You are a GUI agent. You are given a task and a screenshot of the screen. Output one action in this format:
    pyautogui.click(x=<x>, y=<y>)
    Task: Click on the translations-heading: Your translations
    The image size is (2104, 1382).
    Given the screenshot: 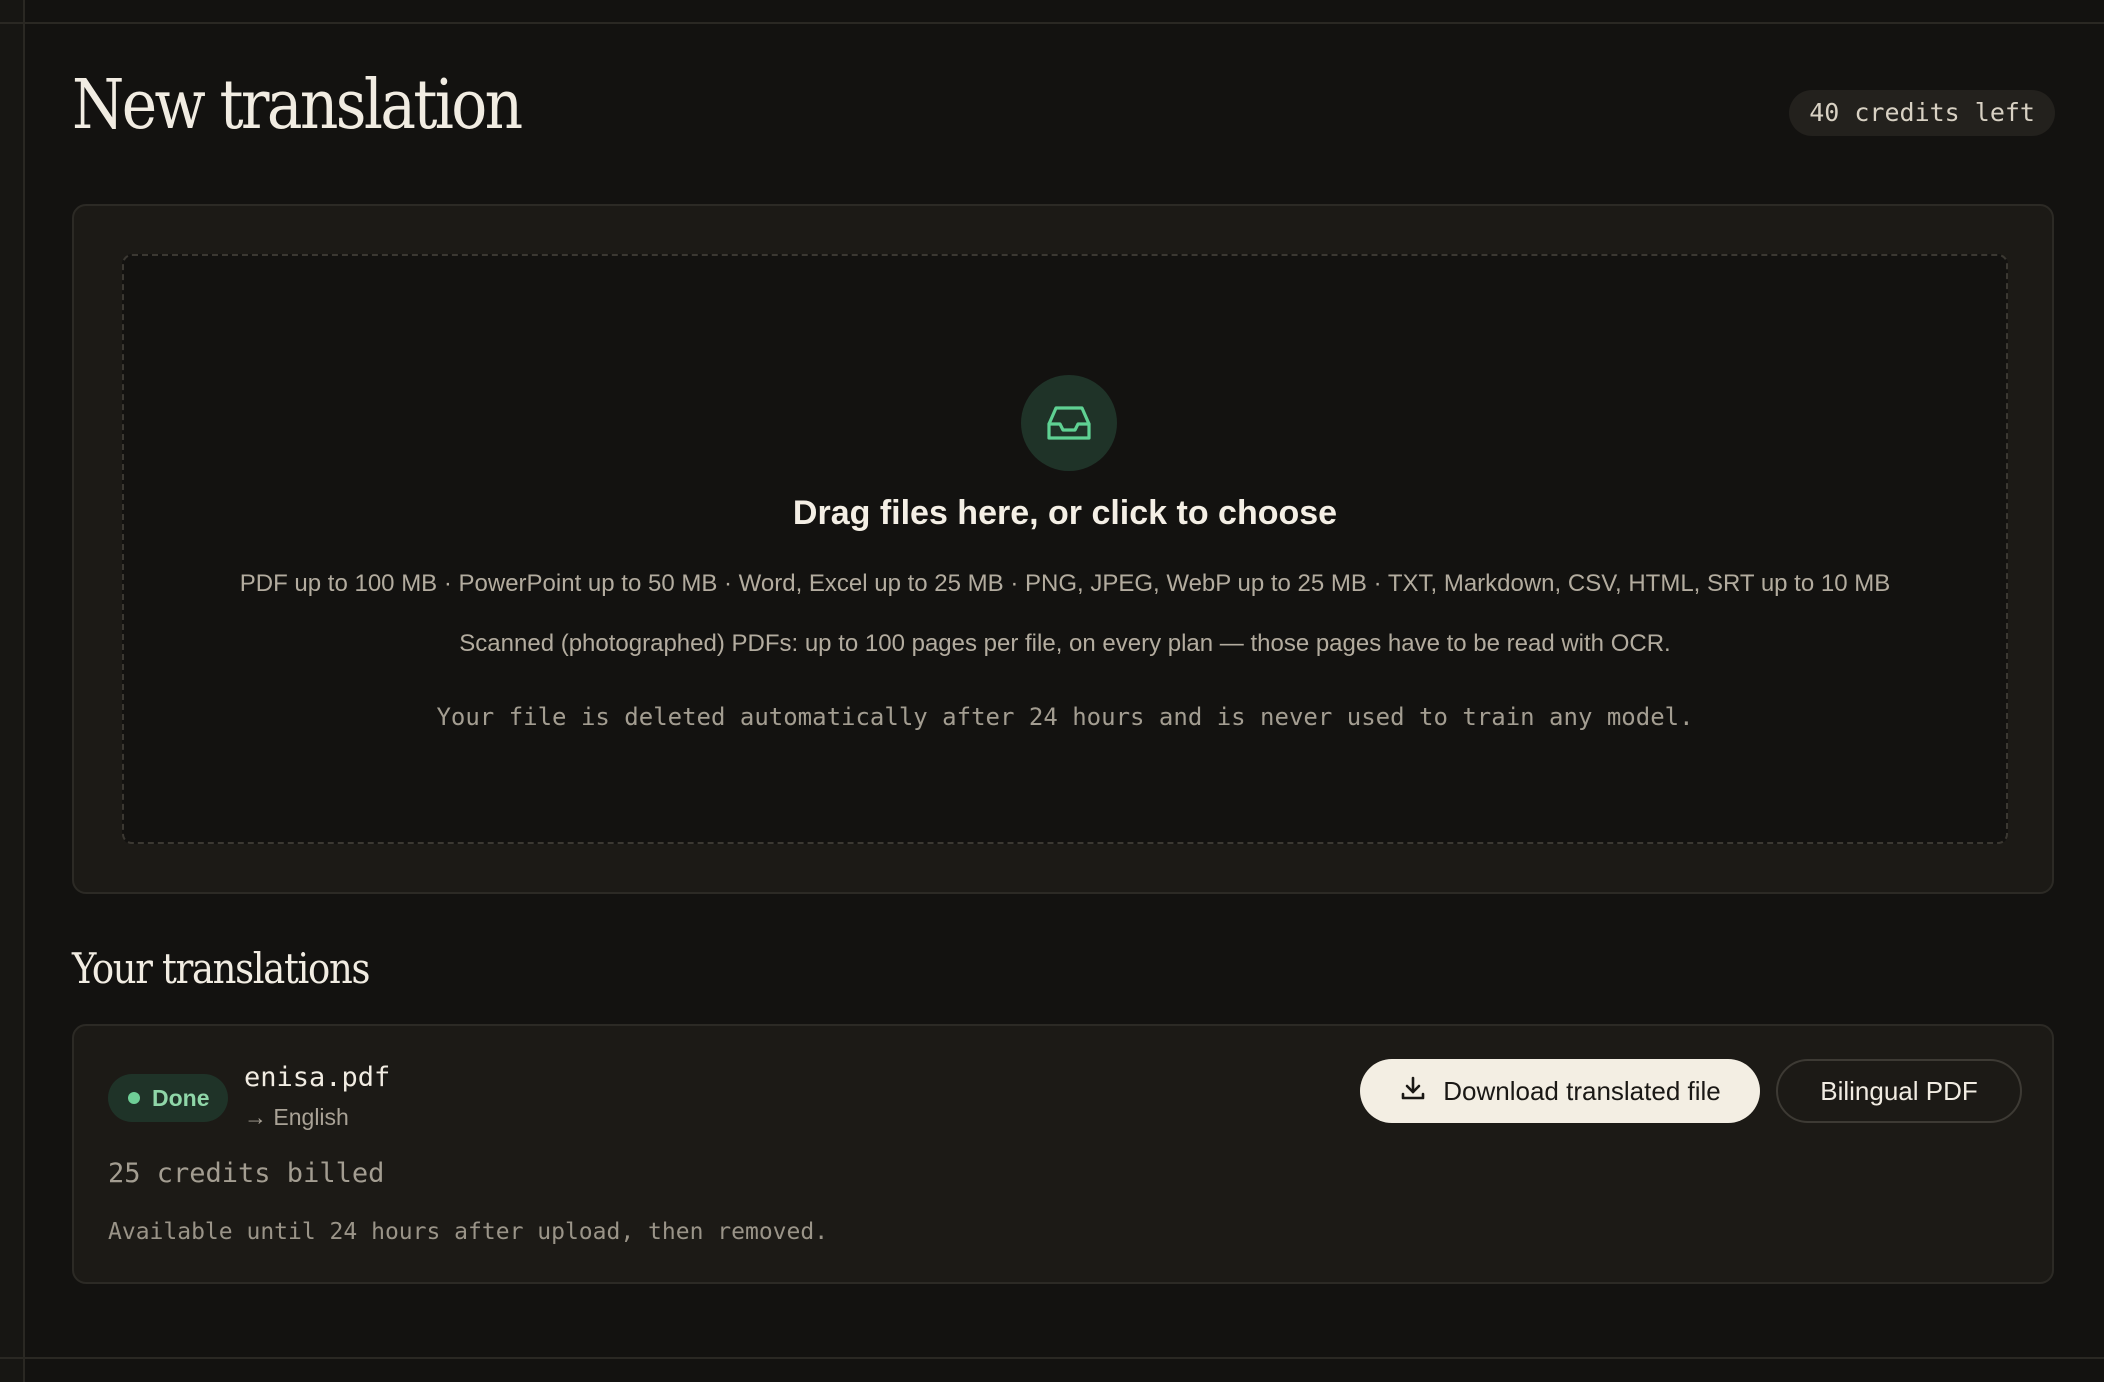 What is the action you would take?
    pyautogui.click(x=221, y=968)
    